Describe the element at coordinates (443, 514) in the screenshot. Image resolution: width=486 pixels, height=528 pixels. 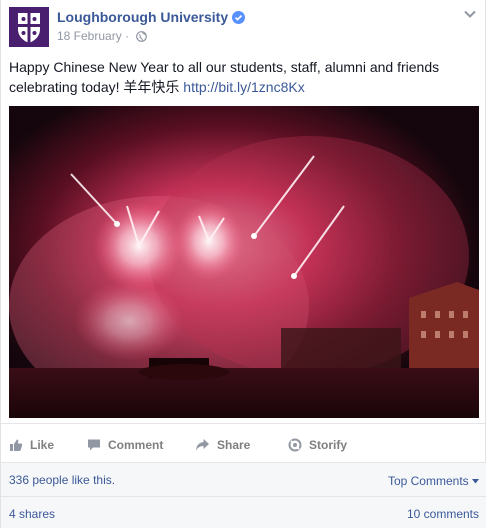
I see `comments-count-link: 10 comments` at that location.